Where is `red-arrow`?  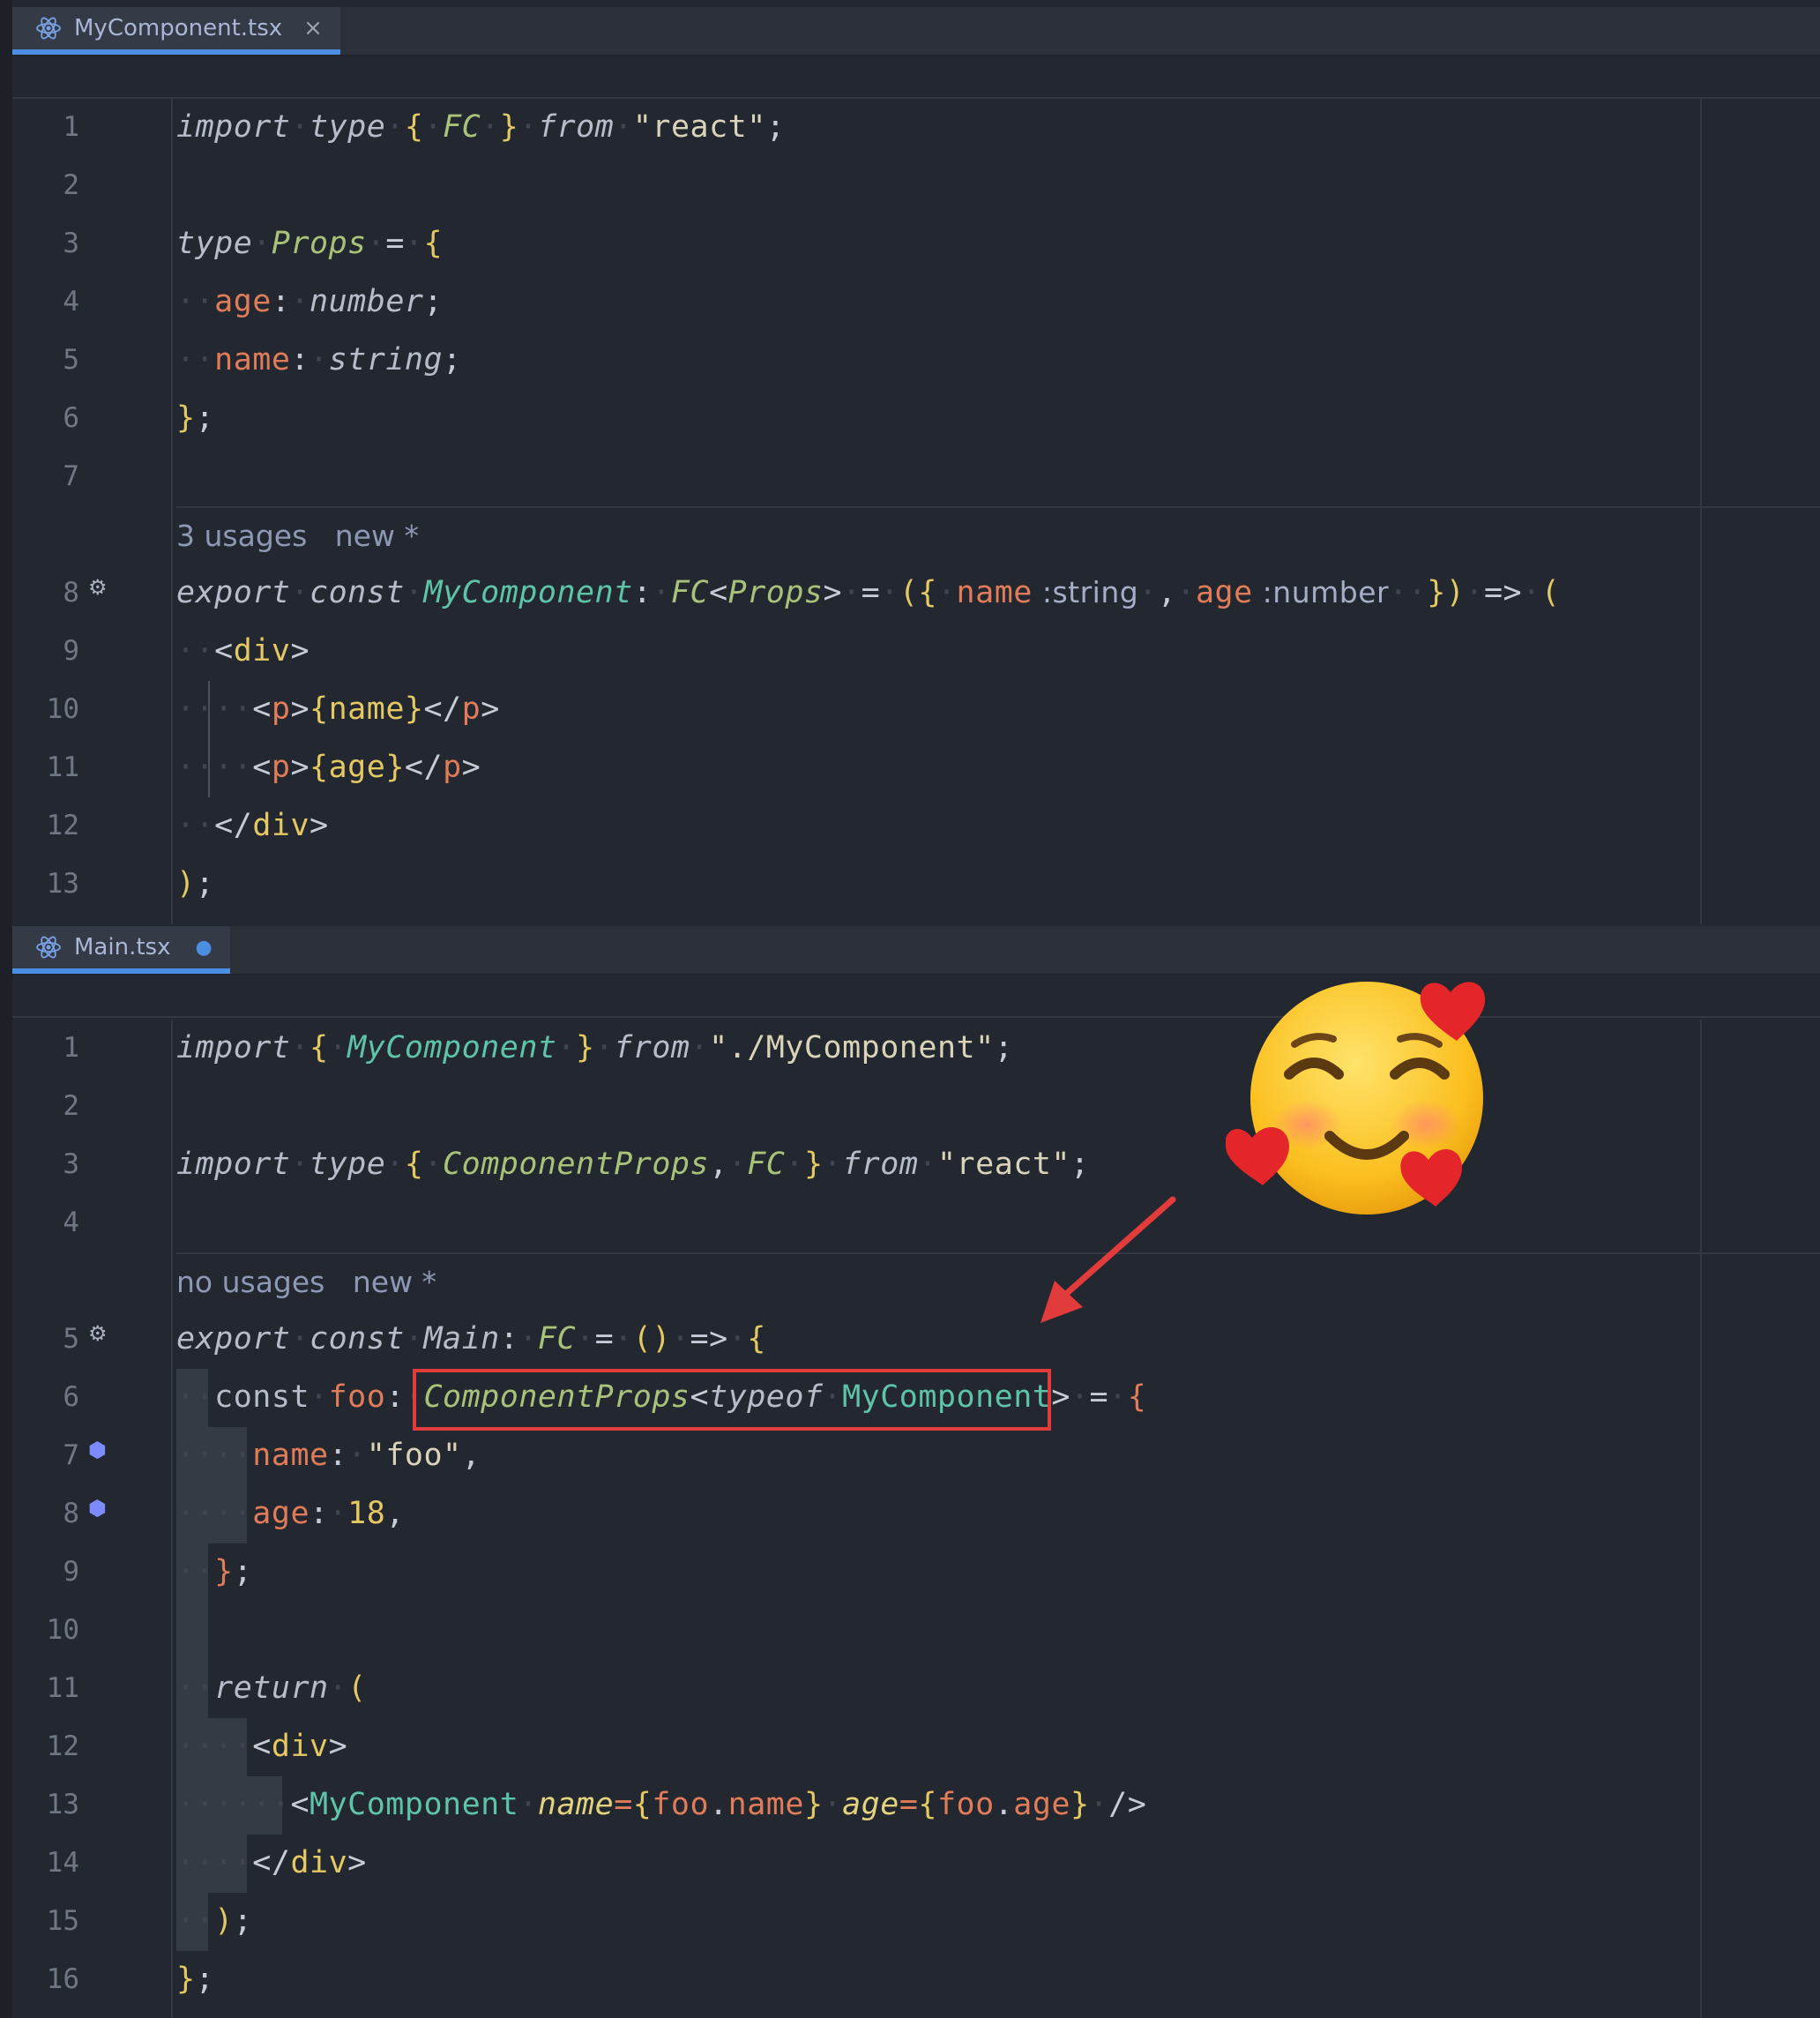 red-arrow is located at coordinates (1108, 1259).